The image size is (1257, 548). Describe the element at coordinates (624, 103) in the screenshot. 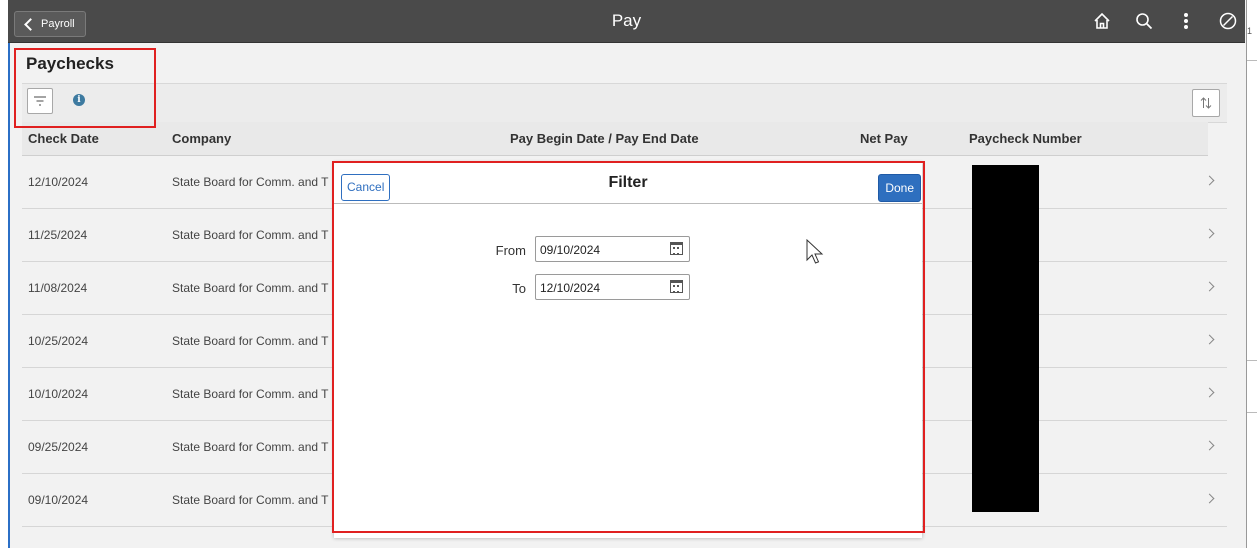

I see `grid-toolbar` at that location.